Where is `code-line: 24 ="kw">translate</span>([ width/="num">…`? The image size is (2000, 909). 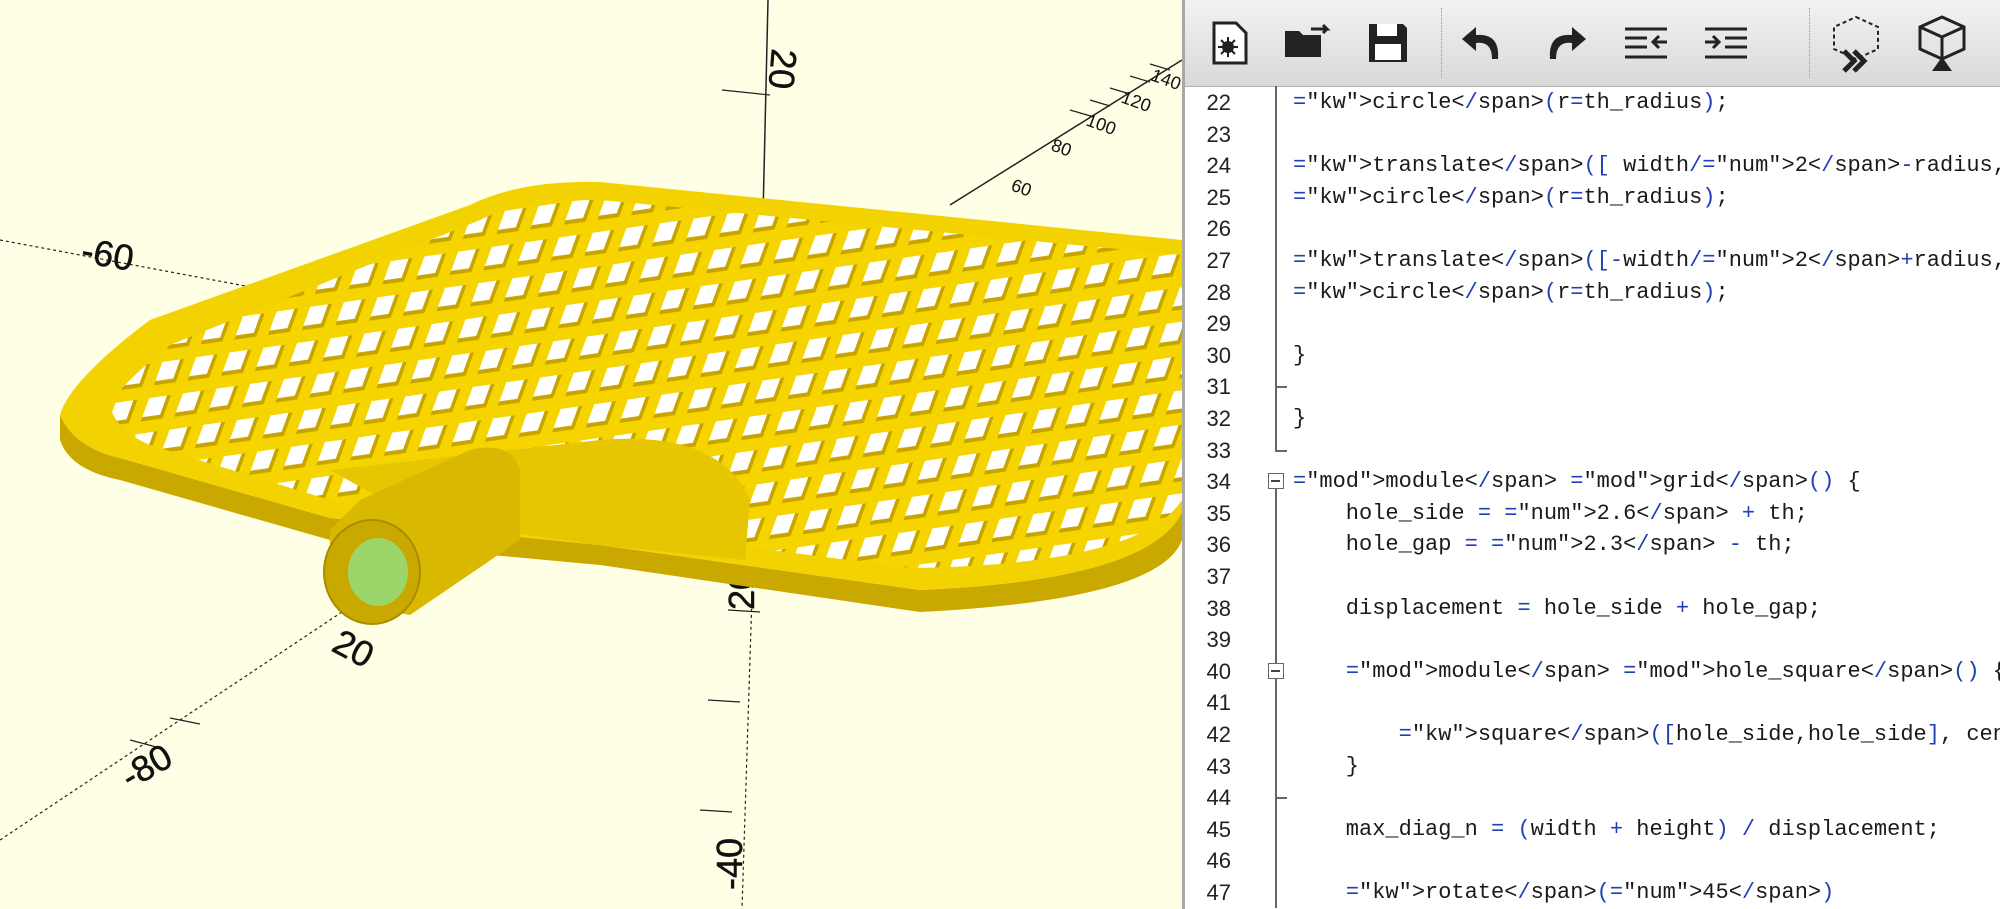
code-line: 24 ="kw">translate</span>([ width/="num">… is located at coordinates (1592, 165).